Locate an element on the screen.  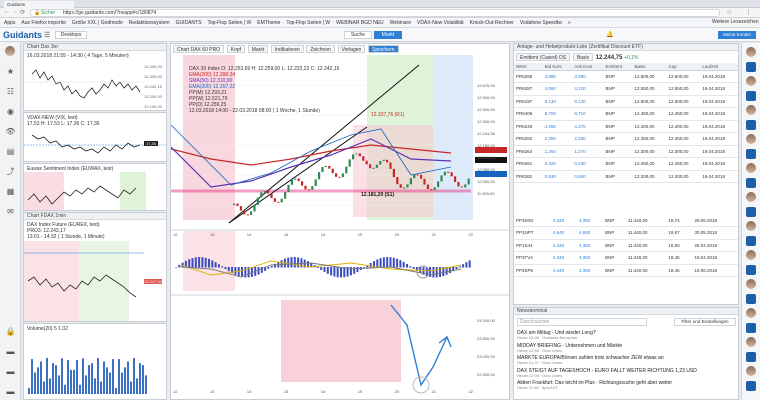
bookmark-item: Vodafone Speedtw is located at coordinates (541, 23).